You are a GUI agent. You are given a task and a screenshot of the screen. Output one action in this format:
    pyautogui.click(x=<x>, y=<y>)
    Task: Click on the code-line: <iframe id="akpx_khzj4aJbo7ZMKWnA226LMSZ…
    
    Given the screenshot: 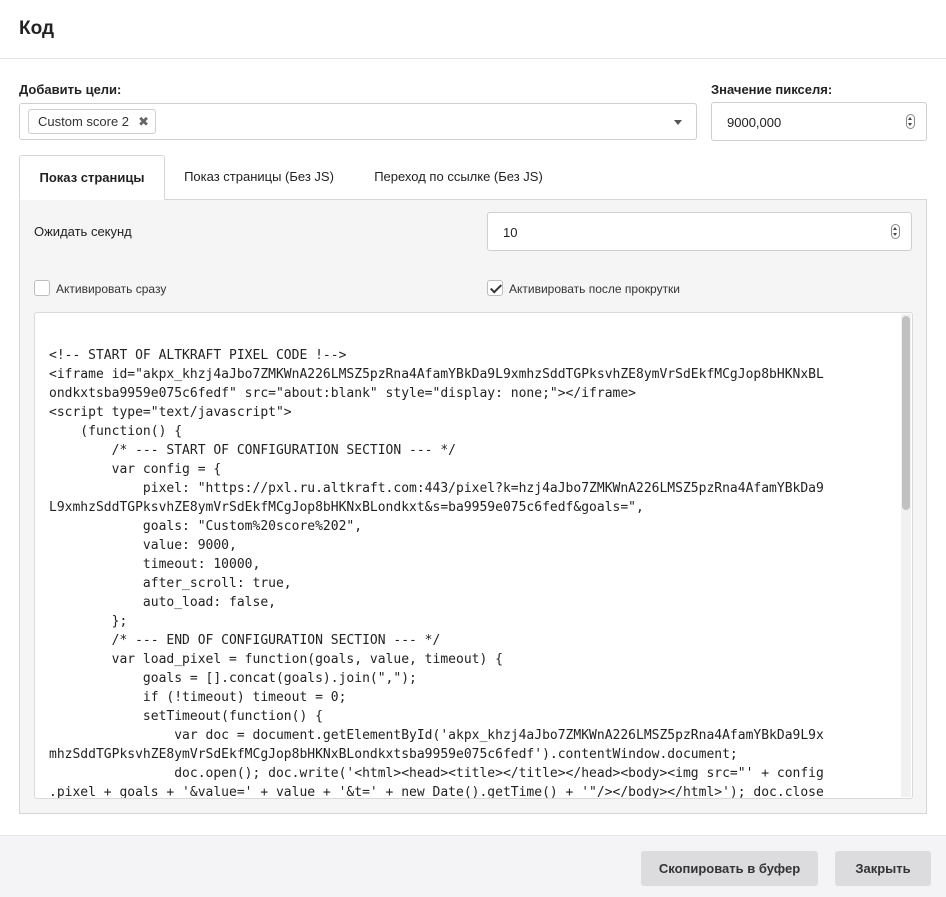 What is the action you would take?
    pyautogui.click(x=436, y=374)
    